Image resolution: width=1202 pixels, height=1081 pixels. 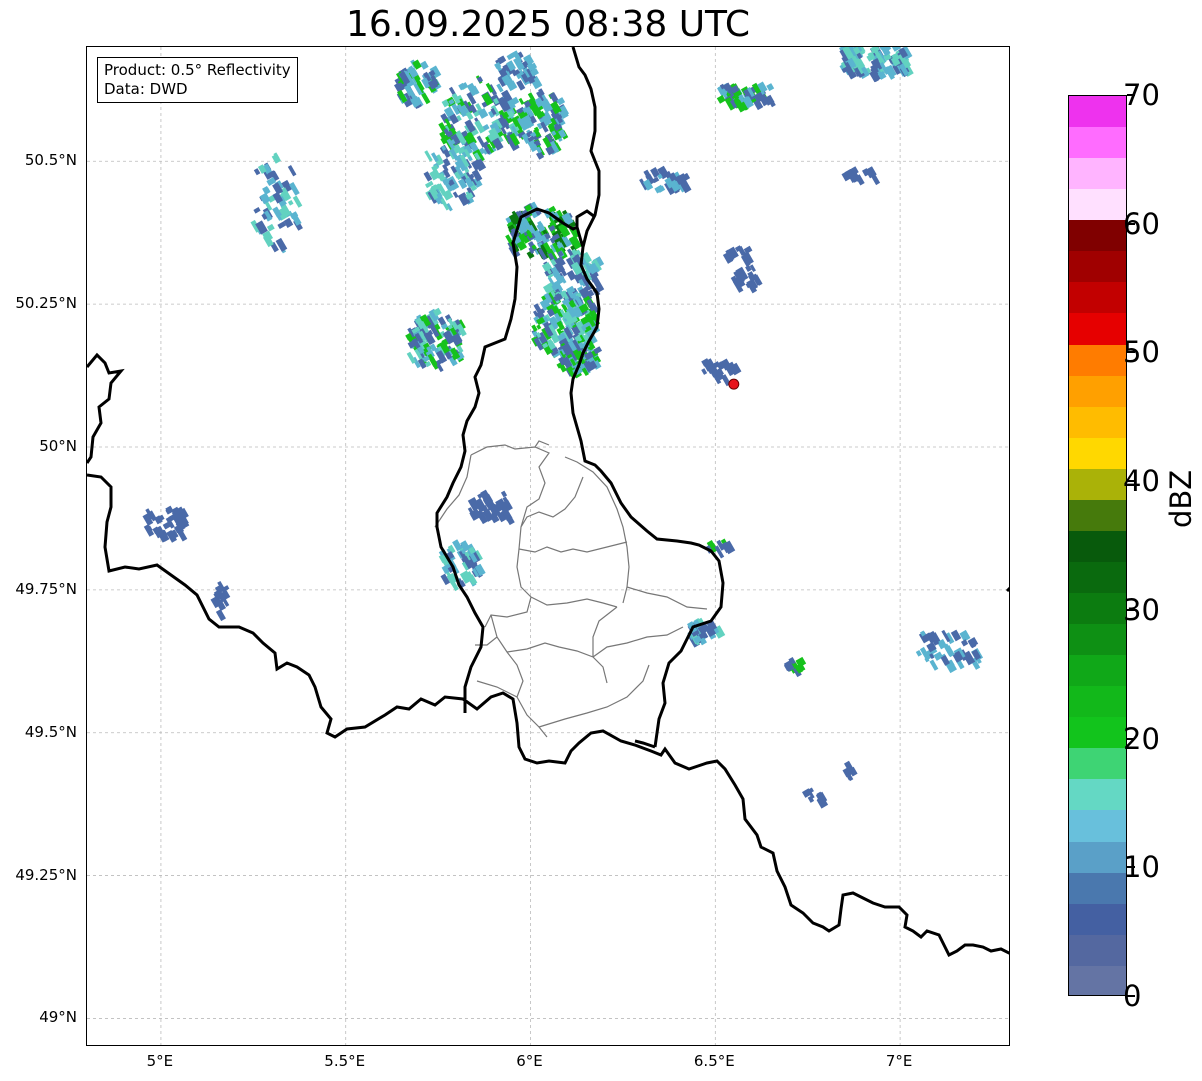 What do you see at coordinates (714, 1061) in the screenshot?
I see `longitude-tick-label: 6.5°E` at bounding box center [714, 1061].